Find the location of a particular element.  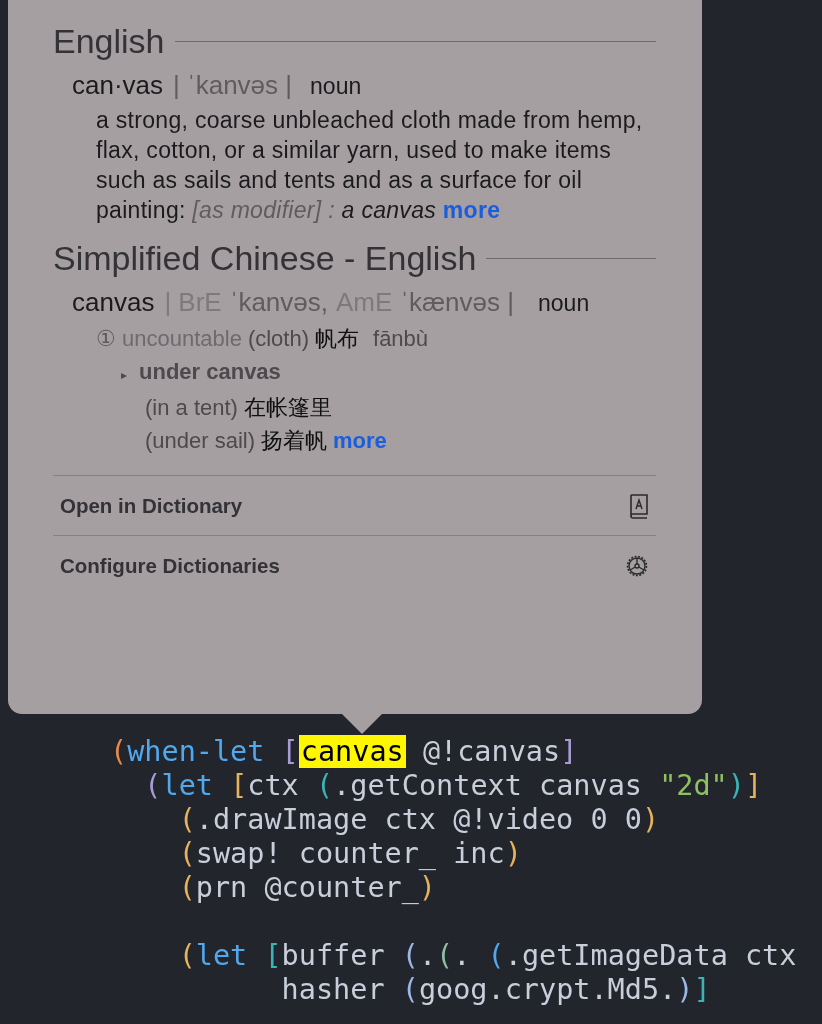

headword: can·vas is located at coordinates (118, 85).